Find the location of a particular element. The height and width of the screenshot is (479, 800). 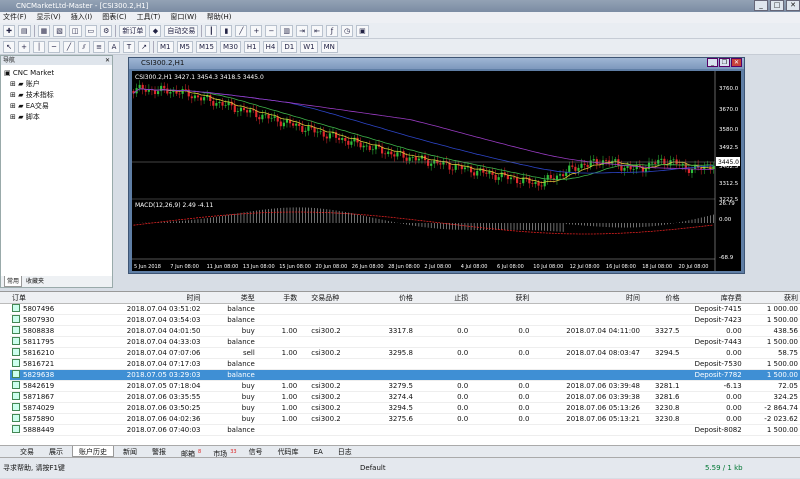

chart-window-titlebar: CSI300.2,H1 _ ❐ ✕ is located at coordinates (436, 63).